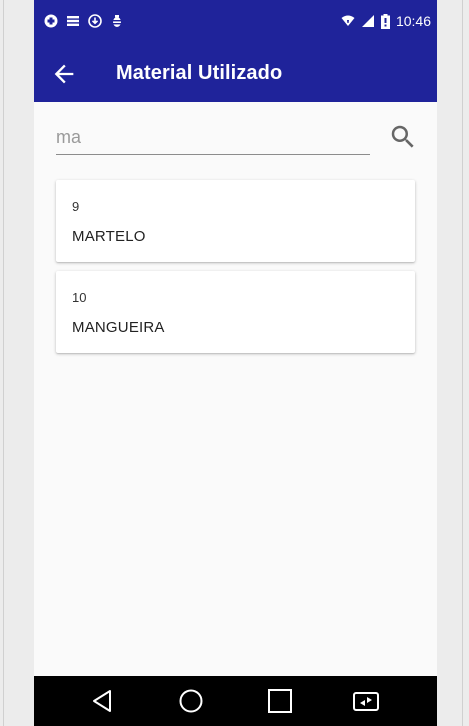 This screenshot has width=469, height=726. Describe the element at coordinates (235, 312) in the screenshot. I see `list-item: 10 MANGUEIRA` at that location.